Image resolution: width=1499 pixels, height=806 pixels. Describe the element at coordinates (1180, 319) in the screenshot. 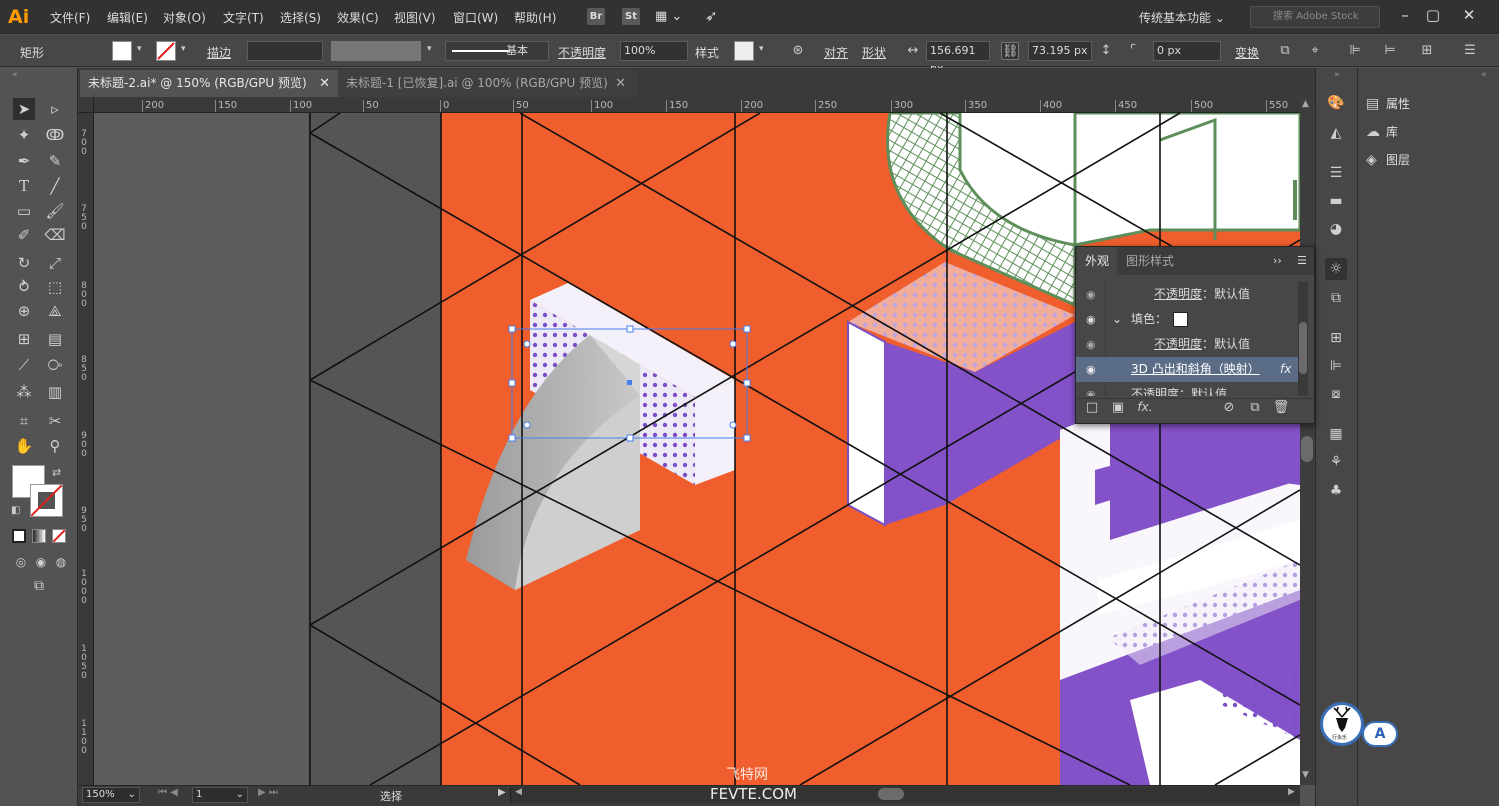

I see `fill-row-swatch` at that location.